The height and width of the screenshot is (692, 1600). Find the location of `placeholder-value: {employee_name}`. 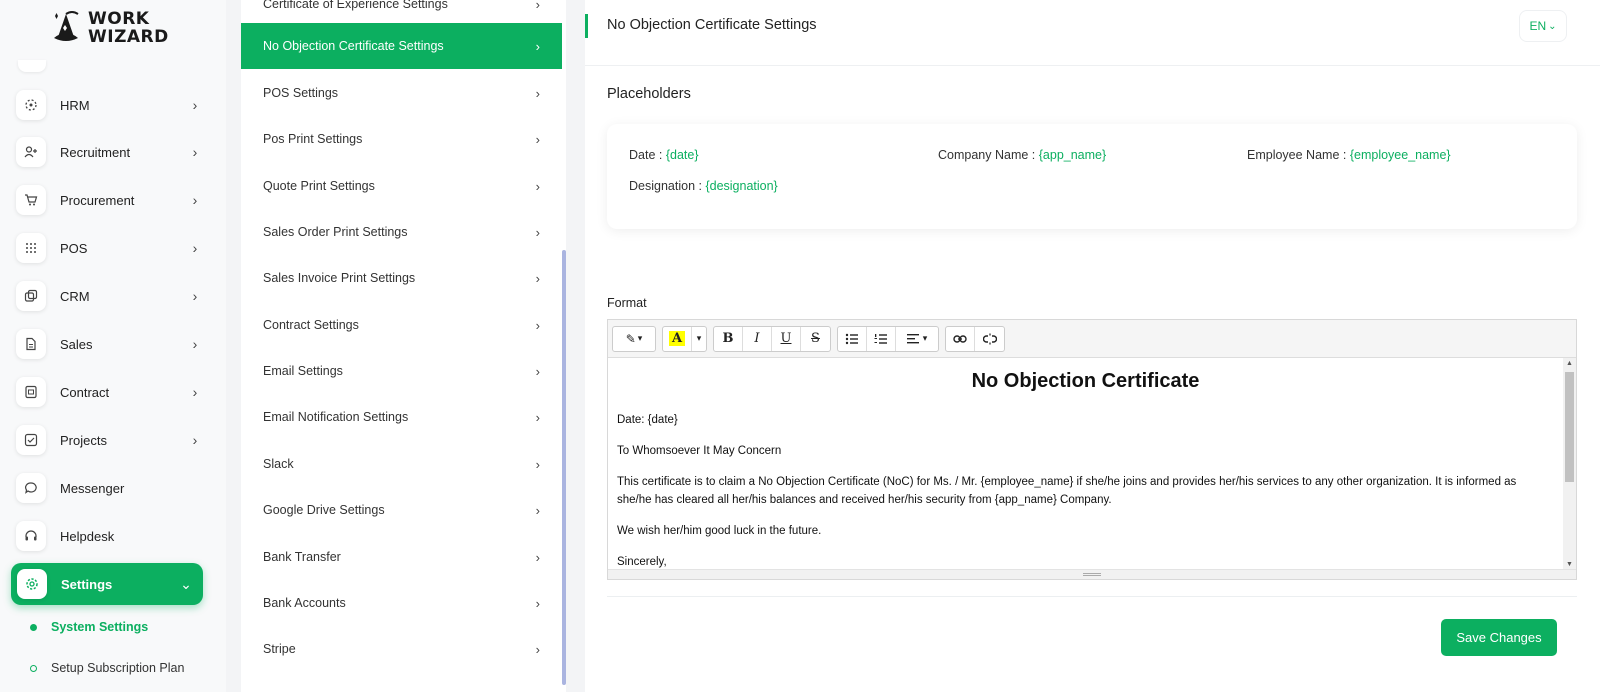

placeholder-value: {employee_name} is located at coordinates (1400, 155).